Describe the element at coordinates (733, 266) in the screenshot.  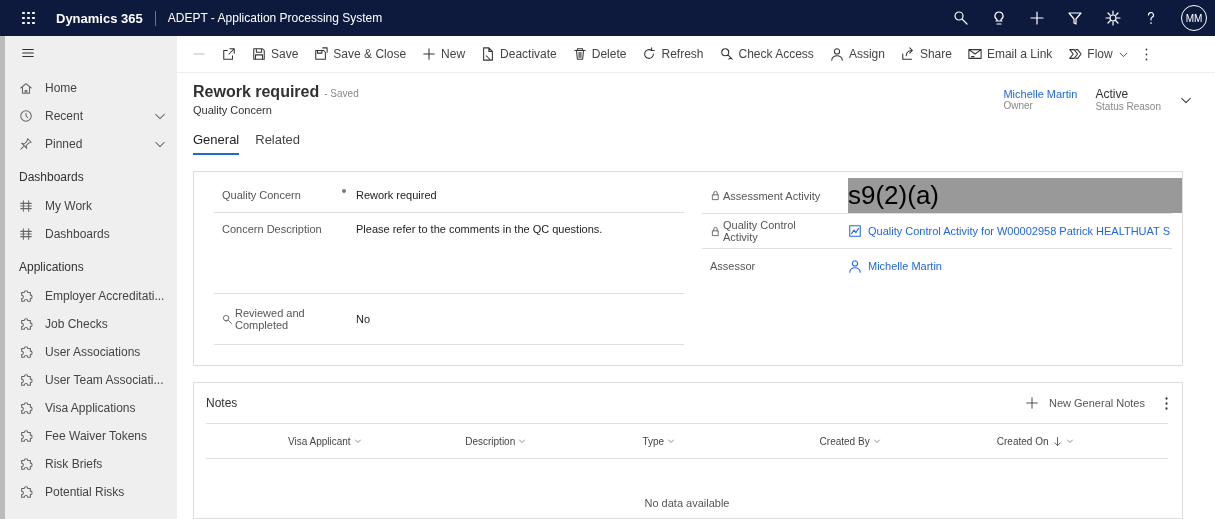
I see `field-label: Assessor` at that location.